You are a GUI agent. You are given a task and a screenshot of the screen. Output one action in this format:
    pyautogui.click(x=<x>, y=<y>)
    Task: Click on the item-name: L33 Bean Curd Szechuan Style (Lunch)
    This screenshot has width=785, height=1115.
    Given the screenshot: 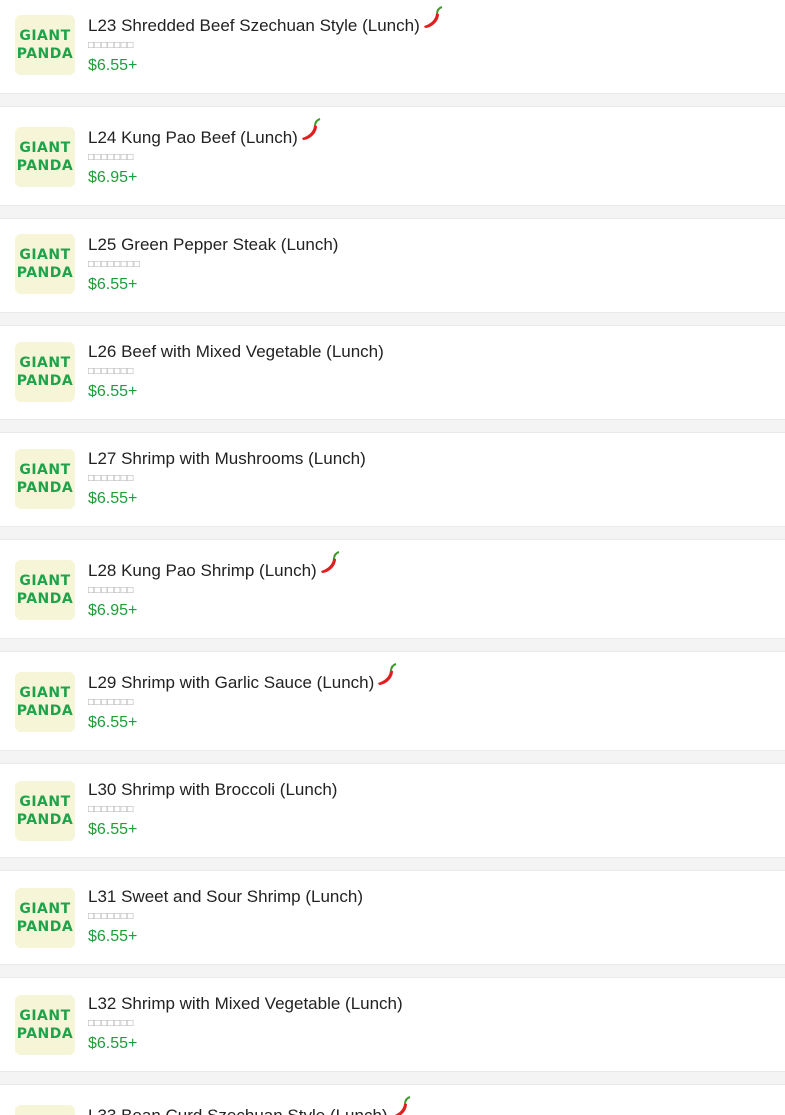 What is the action you would take?
    pyautogui.click(x=238, y=1110)
    